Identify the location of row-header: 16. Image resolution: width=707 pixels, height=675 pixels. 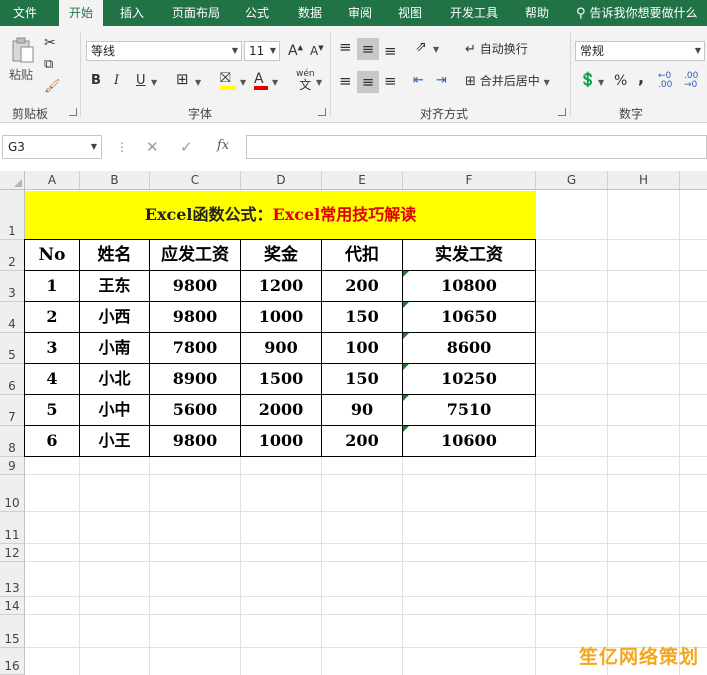
(12, 661).